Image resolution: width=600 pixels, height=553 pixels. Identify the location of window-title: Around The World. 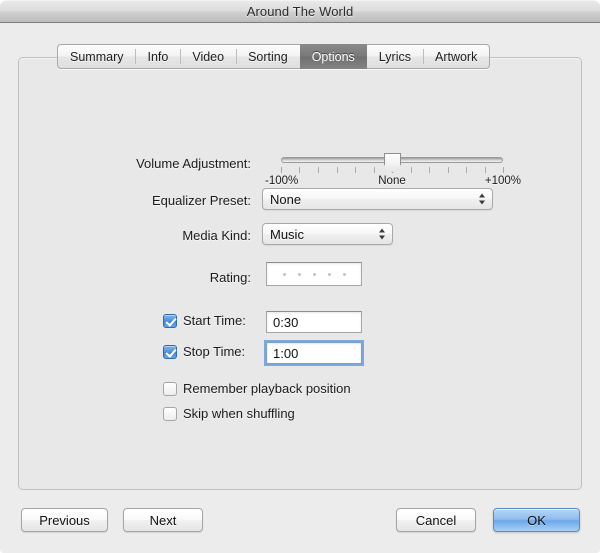
(300, 11).